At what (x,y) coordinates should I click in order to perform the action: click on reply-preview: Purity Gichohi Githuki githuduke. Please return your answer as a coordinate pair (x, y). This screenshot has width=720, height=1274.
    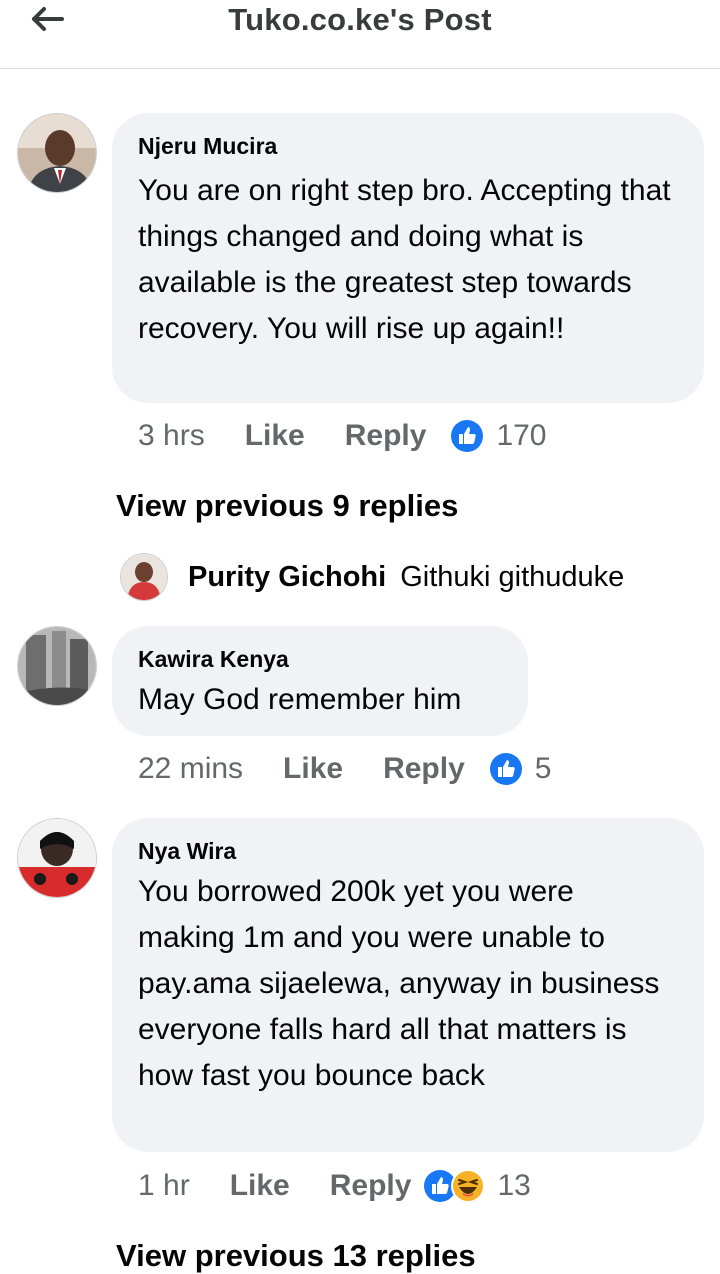
    Looking at the image, I should click on (372, 577).